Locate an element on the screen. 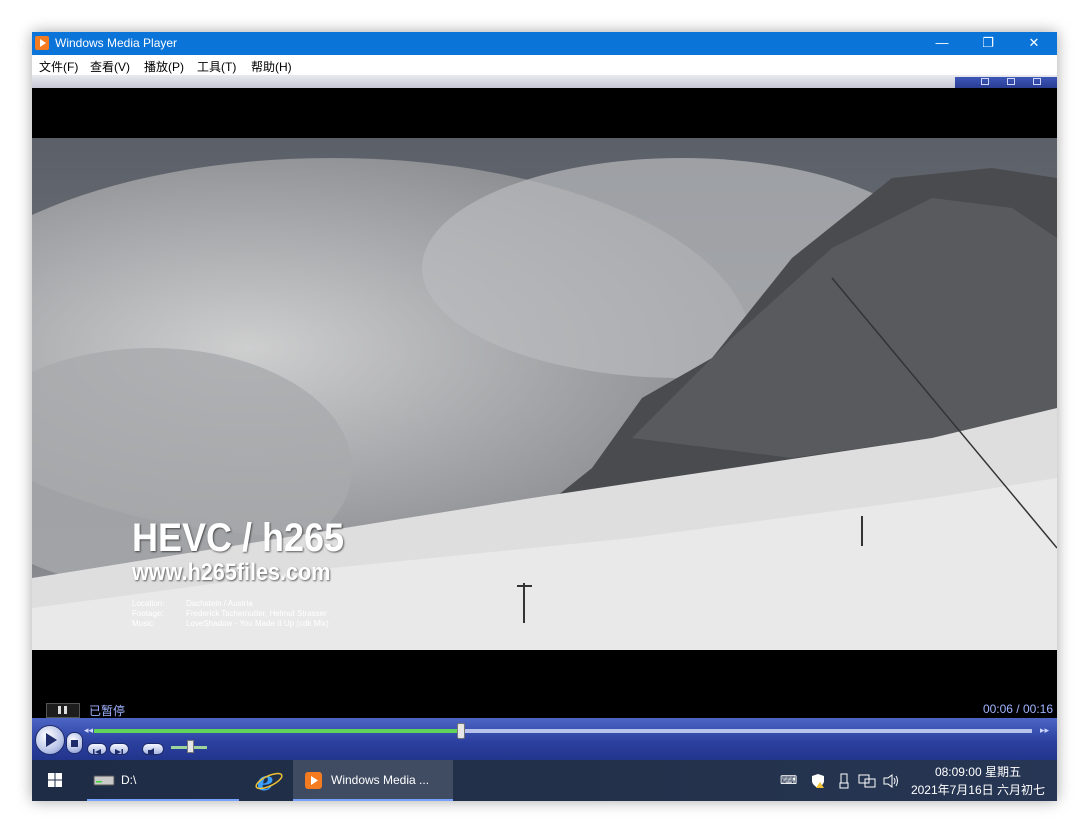 This screenshot has height=835, width=1089. menu-view: 查看(V) is located at coordinates (110, 66).